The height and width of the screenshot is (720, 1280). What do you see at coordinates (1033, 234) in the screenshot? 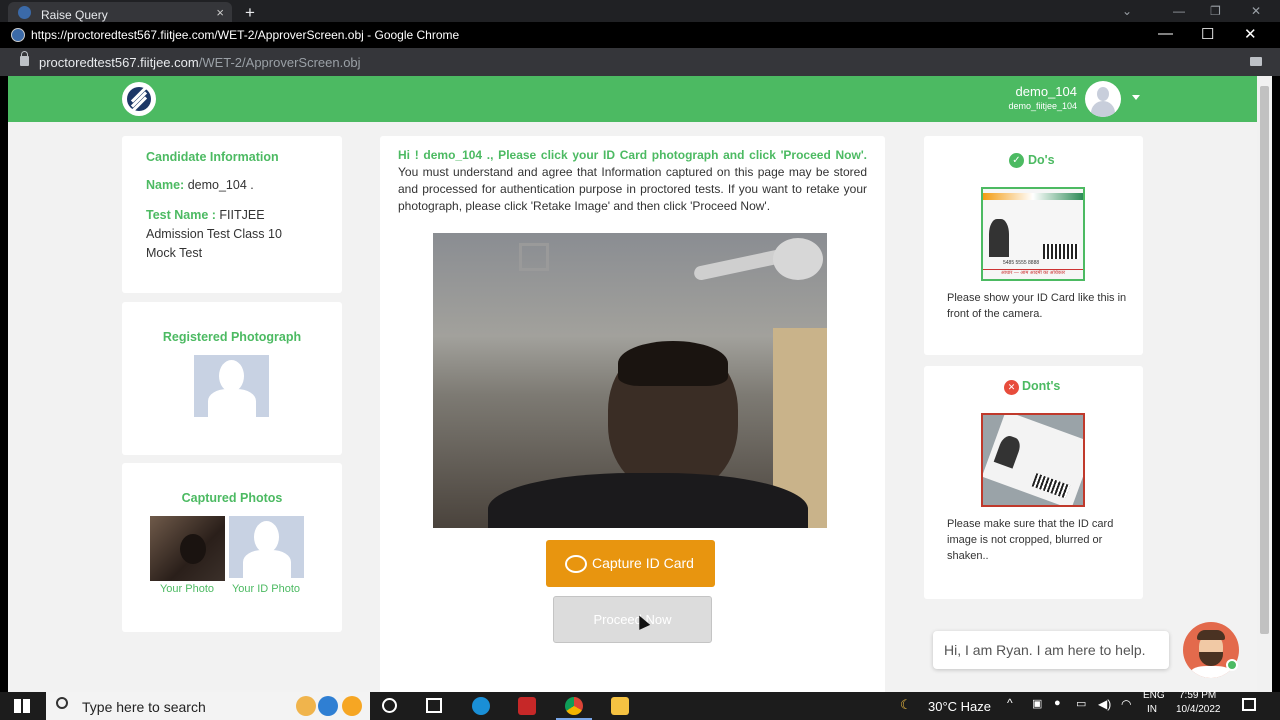
I see `good-id-card-example: 5485 5555 8888 आधार — आम आदमी का अधिकार` at bounding box center [1033, 234].